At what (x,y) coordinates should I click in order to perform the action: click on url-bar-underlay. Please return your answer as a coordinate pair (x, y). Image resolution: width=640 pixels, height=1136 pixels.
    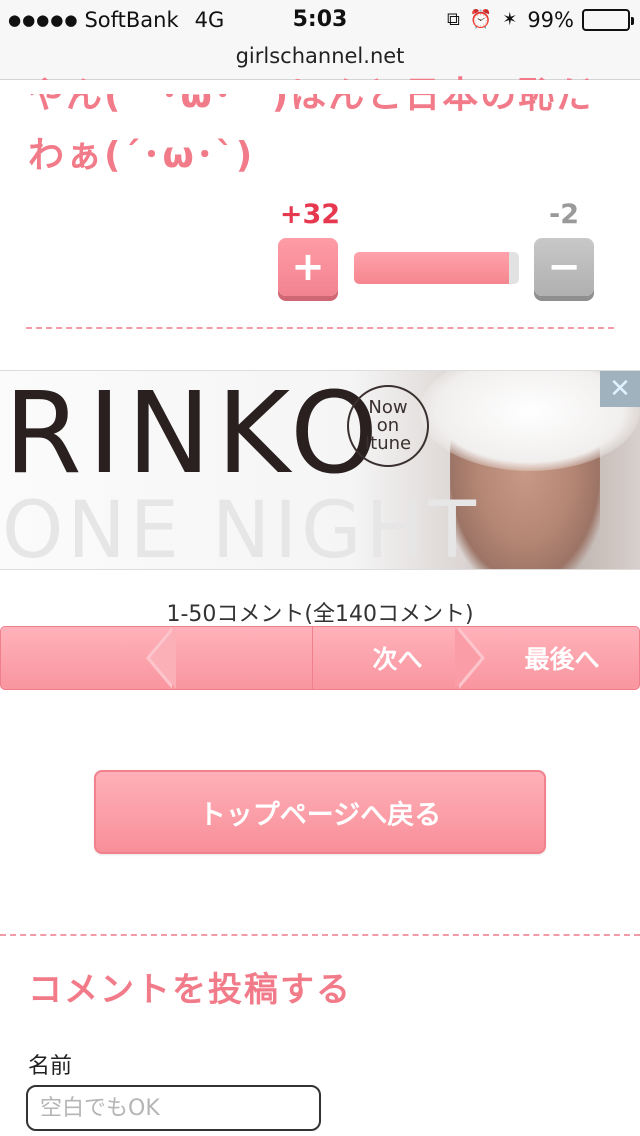
    Looking at the image, I should click on (320, 87).